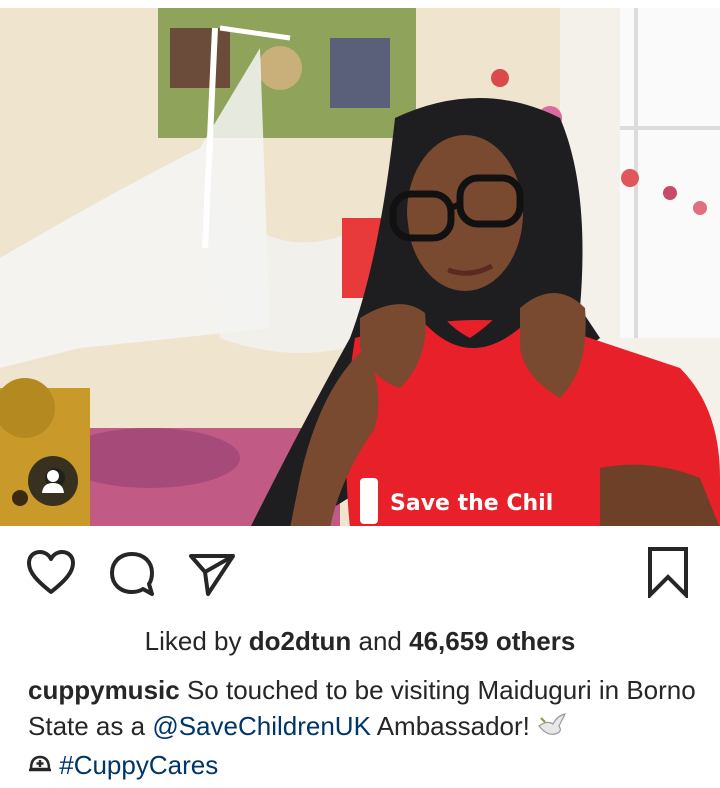 The image size is (720, 788). I want to click on person-tag-icon, so click(53, 481).